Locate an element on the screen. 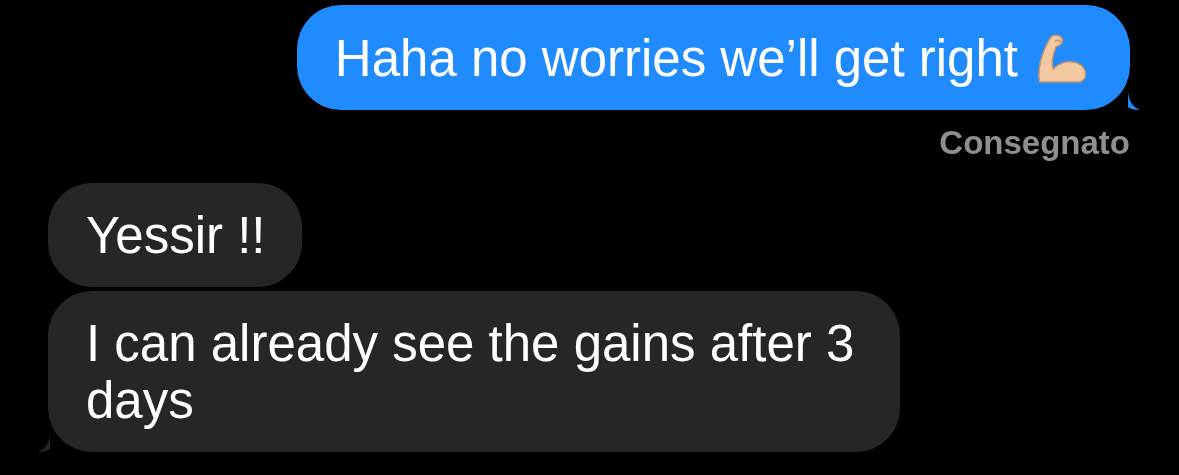  message-text: Haha no worries we’ll get right is located at coordinates (676, 58).